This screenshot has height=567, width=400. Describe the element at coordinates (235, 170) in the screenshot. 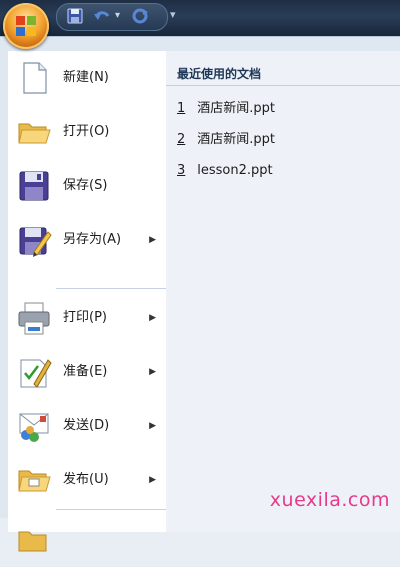

I see `recent-item-name: lesson2.ppt` at that location.